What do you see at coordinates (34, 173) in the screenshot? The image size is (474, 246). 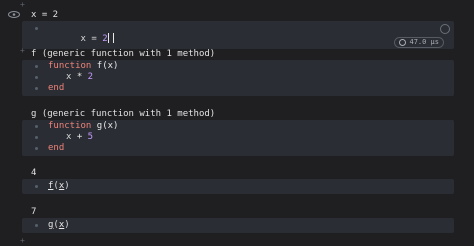 I see `cell-output: 4` at bounding box center [34, 173].